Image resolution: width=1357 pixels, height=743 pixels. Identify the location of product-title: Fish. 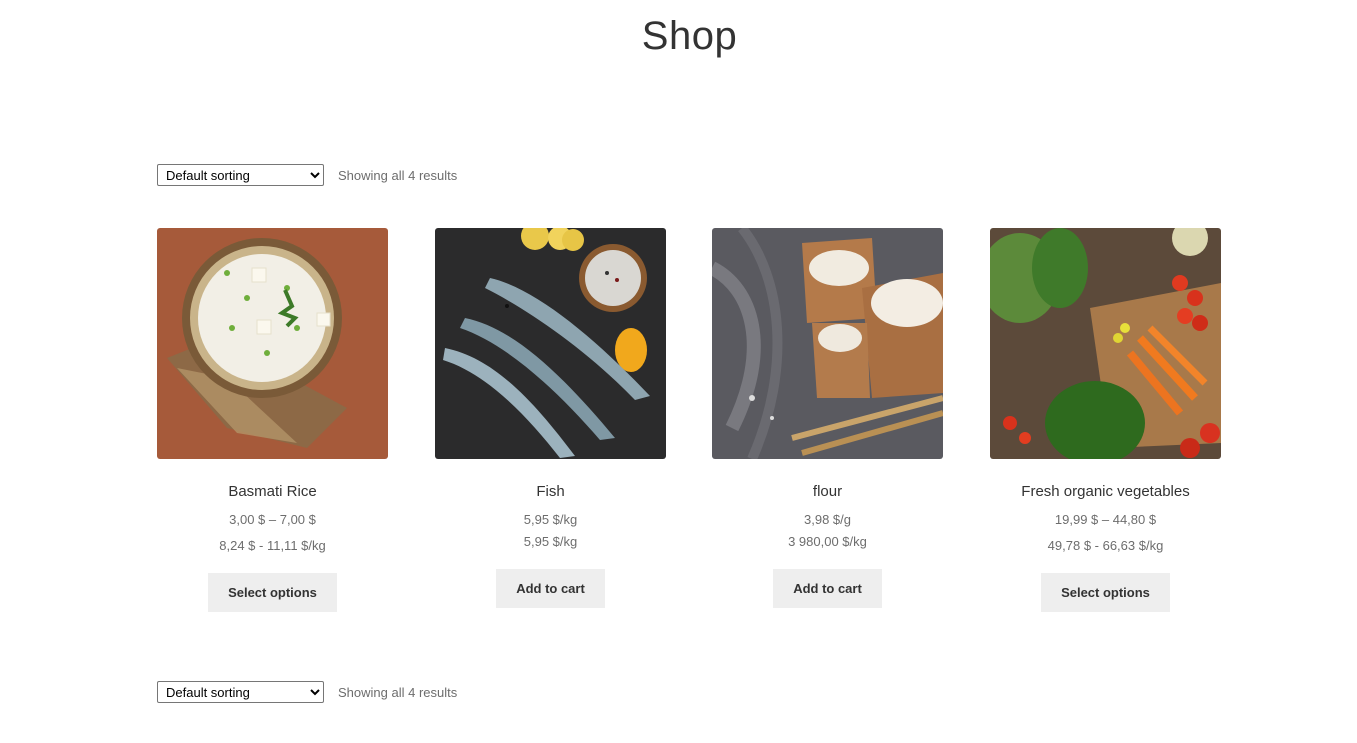
(550, 492).